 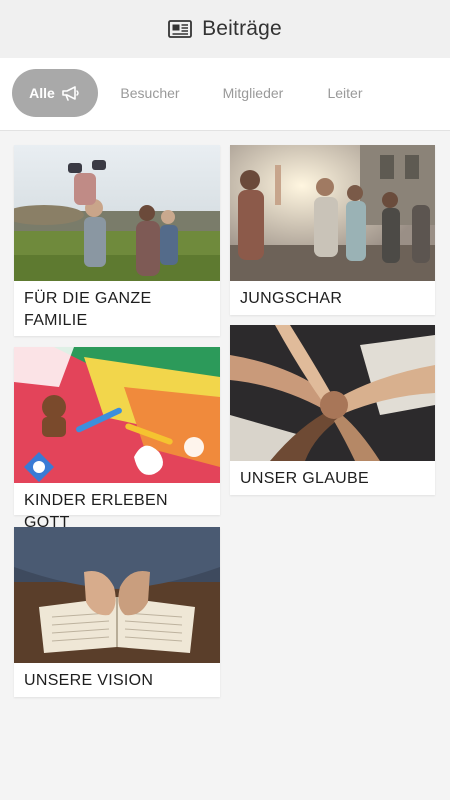 What do you see at coordinates (88, 309) in the screenshot?
I see `card-title: FÜR DIE GANZE FAMILIE` at bounding box center [88, 309].